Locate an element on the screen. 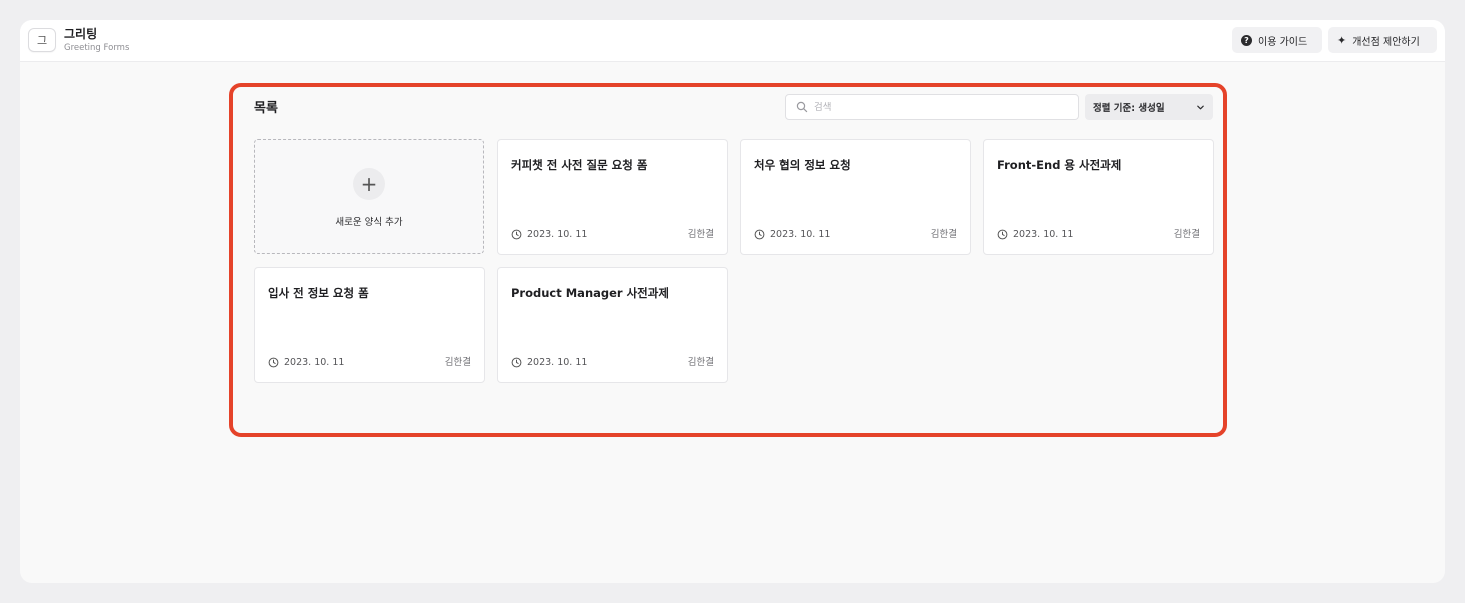  usage-guide-button: ? 이용 가이드 is located at coordinates (1277, 40).